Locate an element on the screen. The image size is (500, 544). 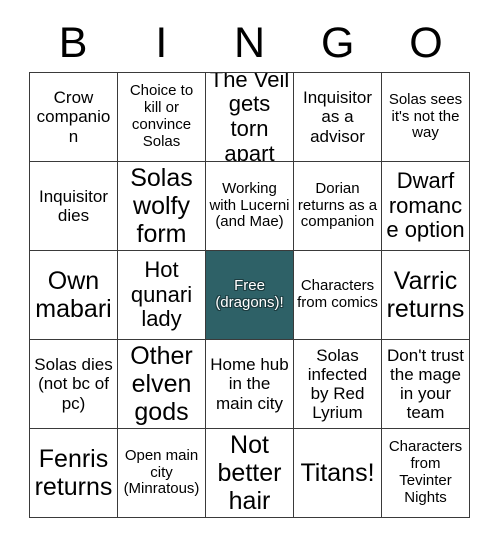
bingo-cell-label: Hot qunari lady is located at coordinates (161, 294).